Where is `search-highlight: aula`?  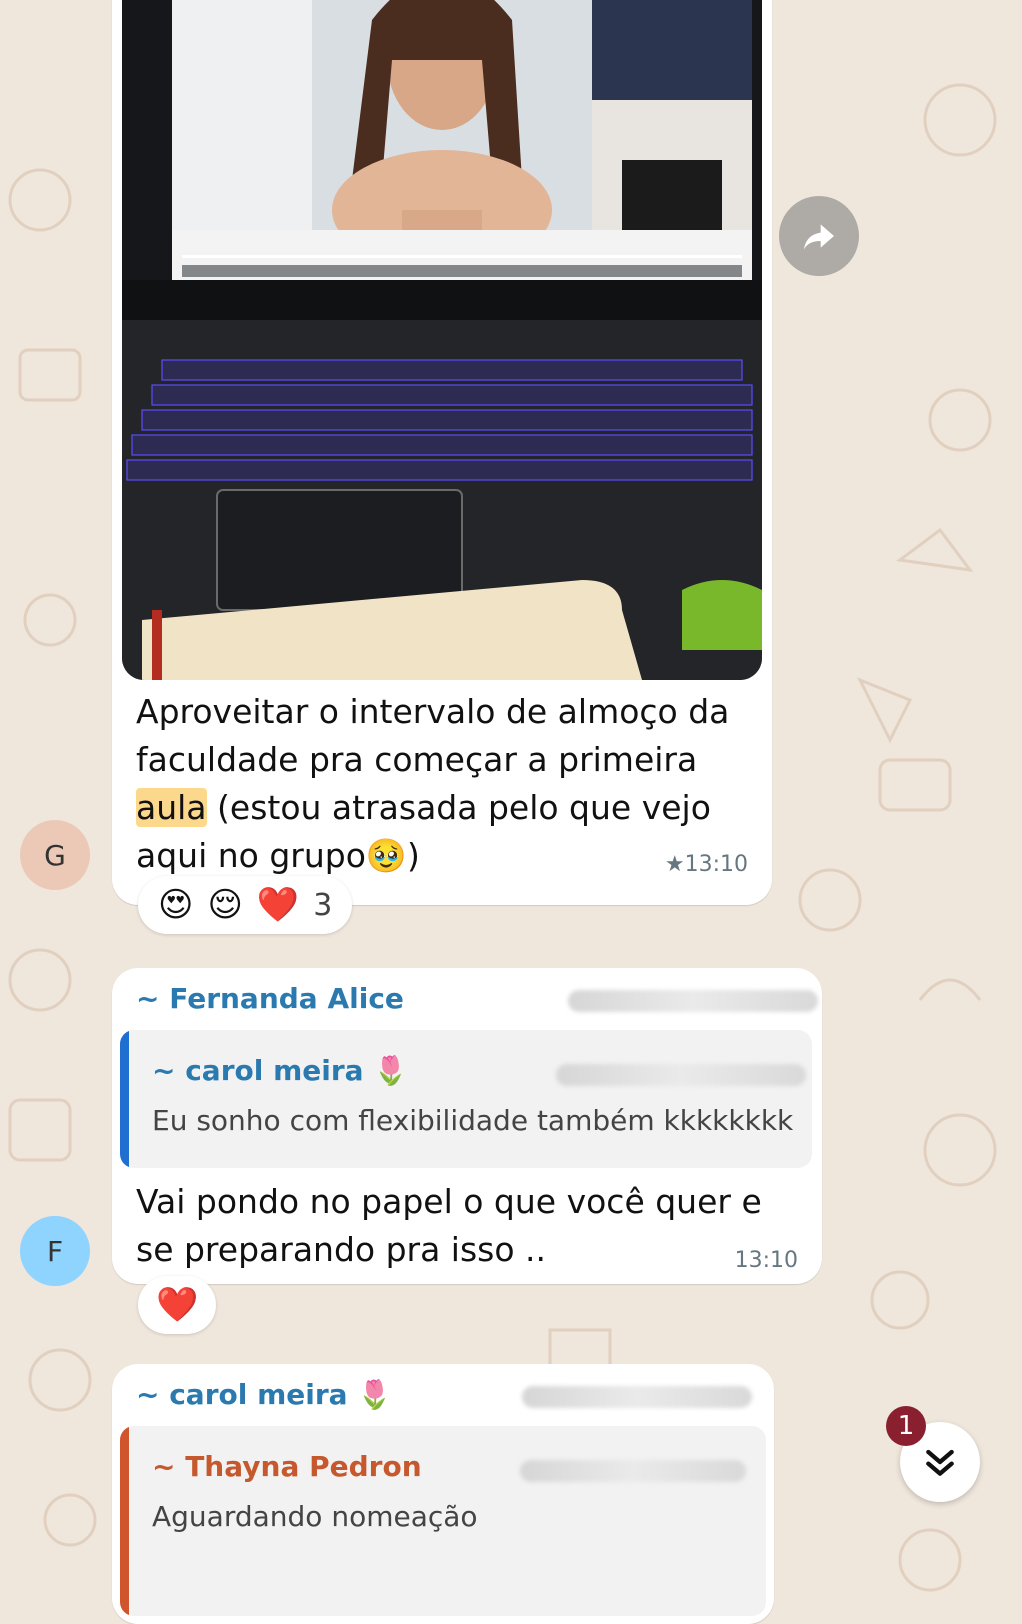 search-highlight: aula is located at coordinates (171, 807).